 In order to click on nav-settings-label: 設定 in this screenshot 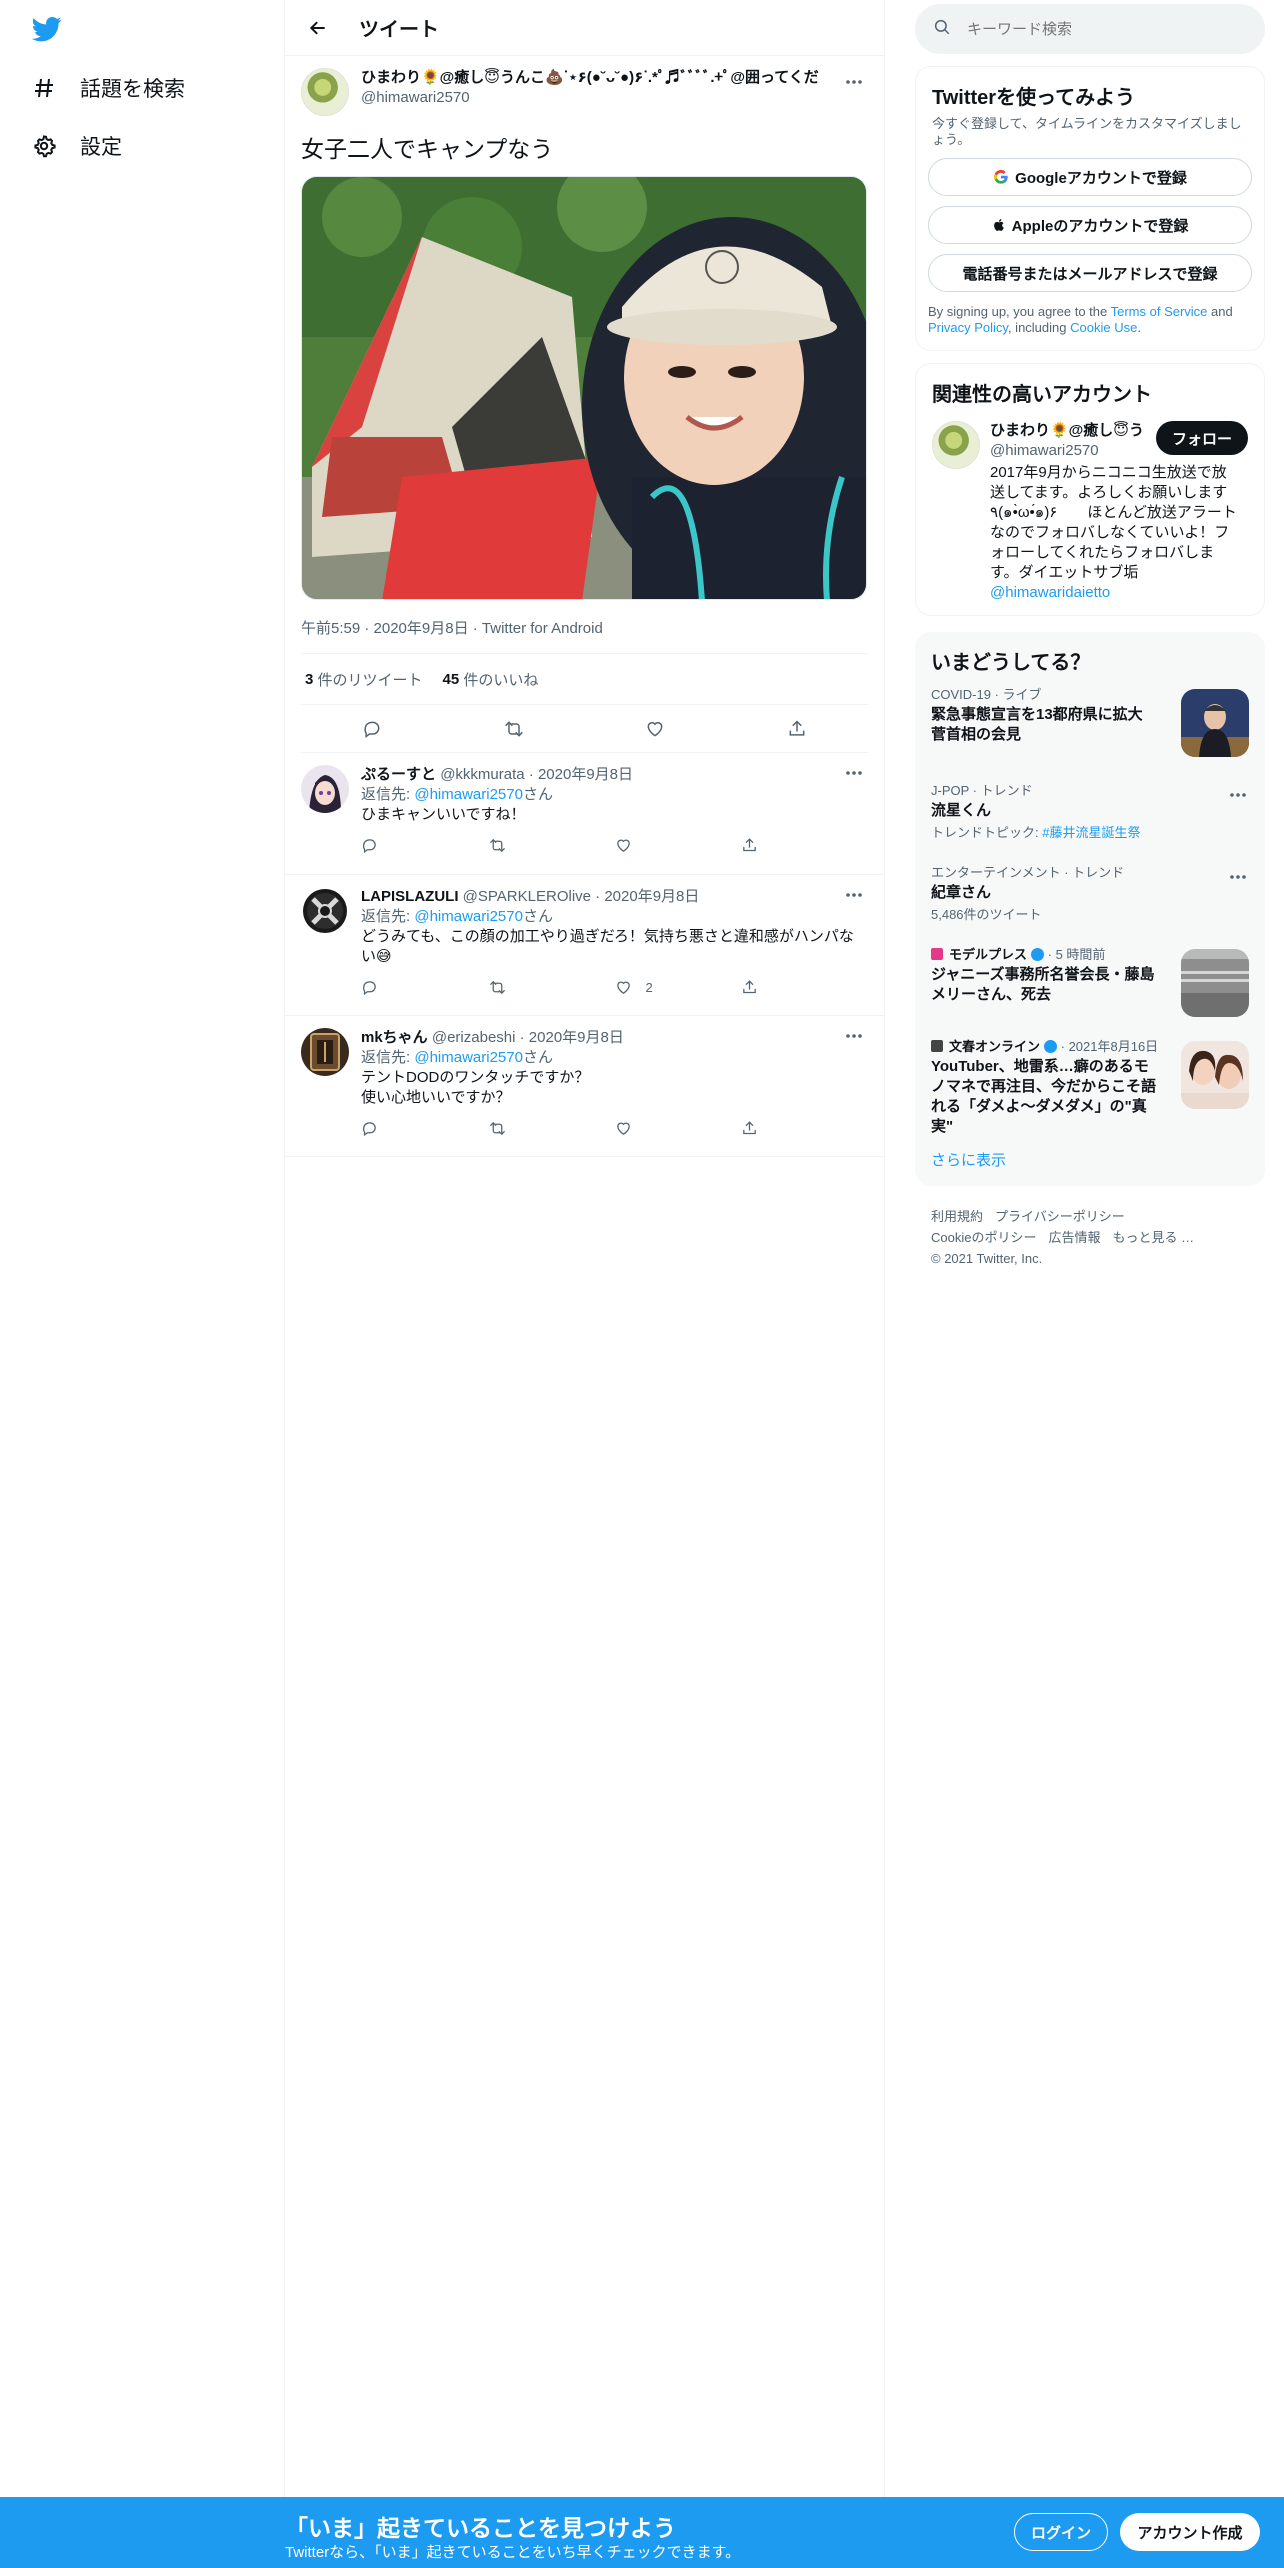, I will do `click(101, 147)`.